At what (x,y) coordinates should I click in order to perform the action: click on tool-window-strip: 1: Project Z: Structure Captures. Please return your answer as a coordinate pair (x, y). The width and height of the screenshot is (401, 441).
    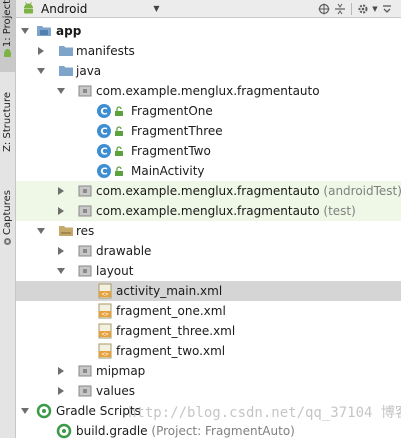
    Looking at the image, I should click on (8, 219).